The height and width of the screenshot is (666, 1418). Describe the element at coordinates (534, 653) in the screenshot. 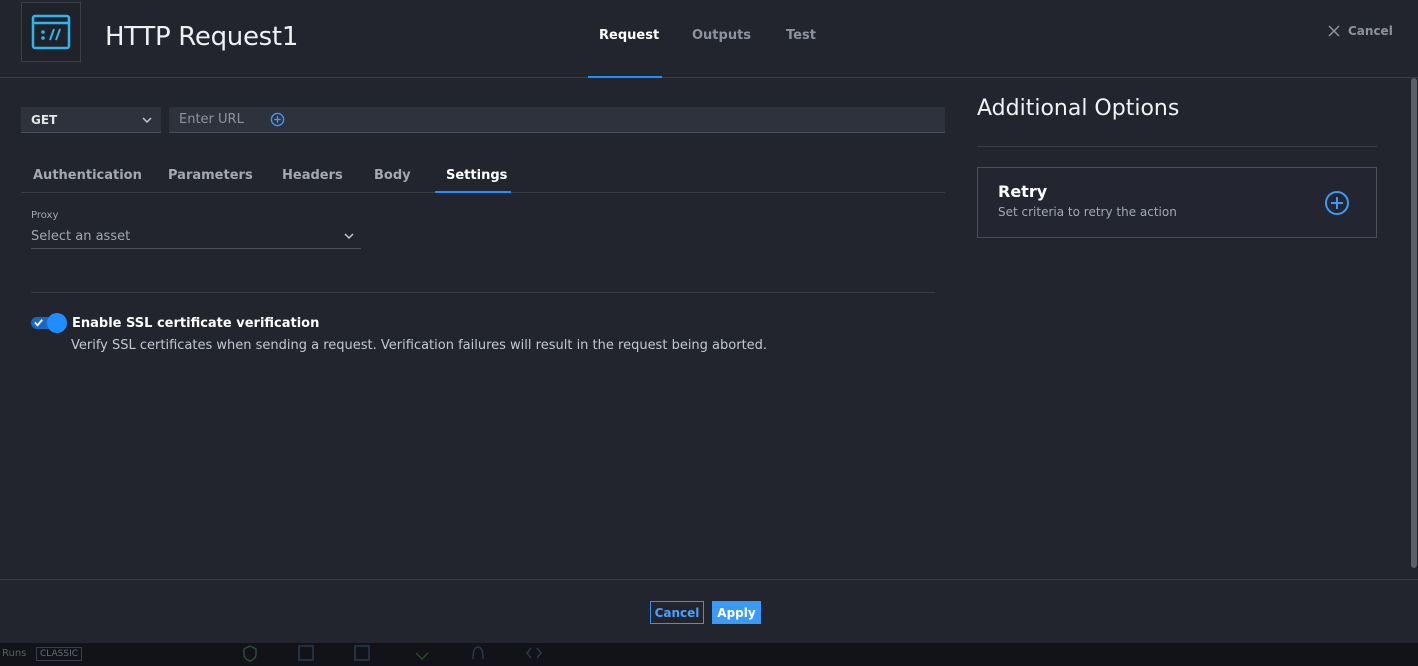

I see `code-icon` at that location.